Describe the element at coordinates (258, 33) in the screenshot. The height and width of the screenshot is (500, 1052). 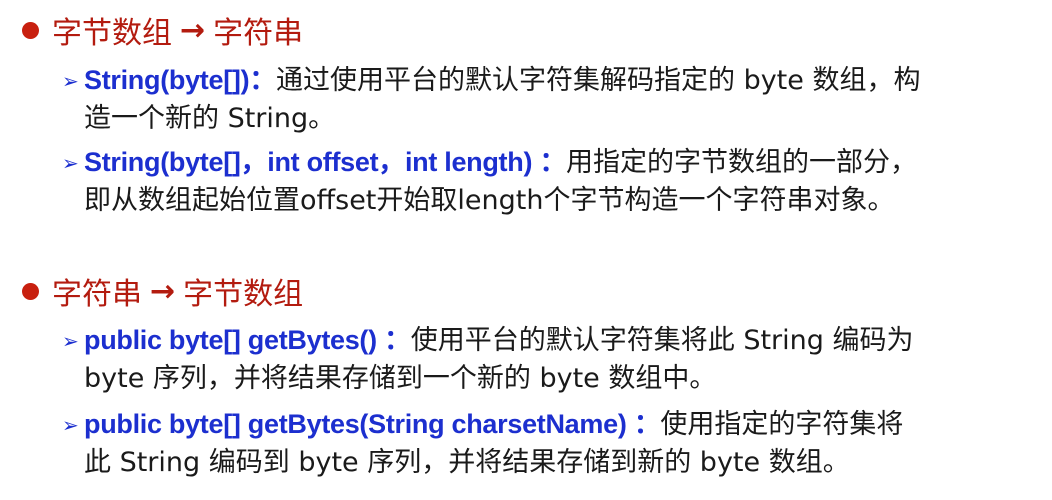
I see `heading-to: 字符串` at that location.